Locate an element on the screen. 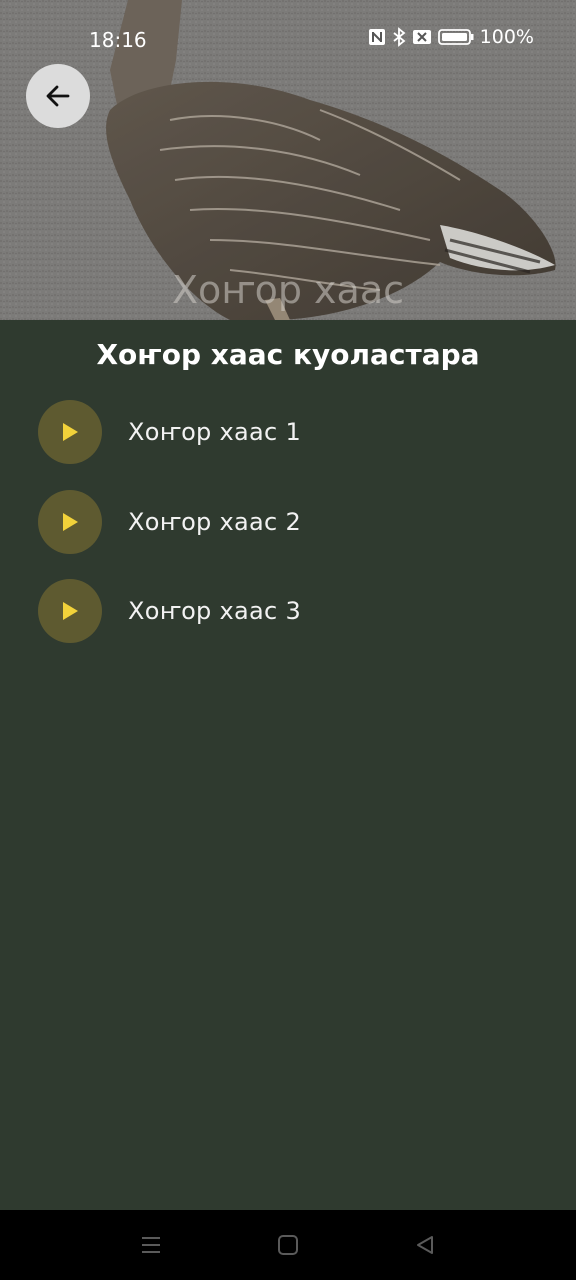 This screenshot has width=576, height=1280. status-icons: 100% is located at coordinates (451, 37).